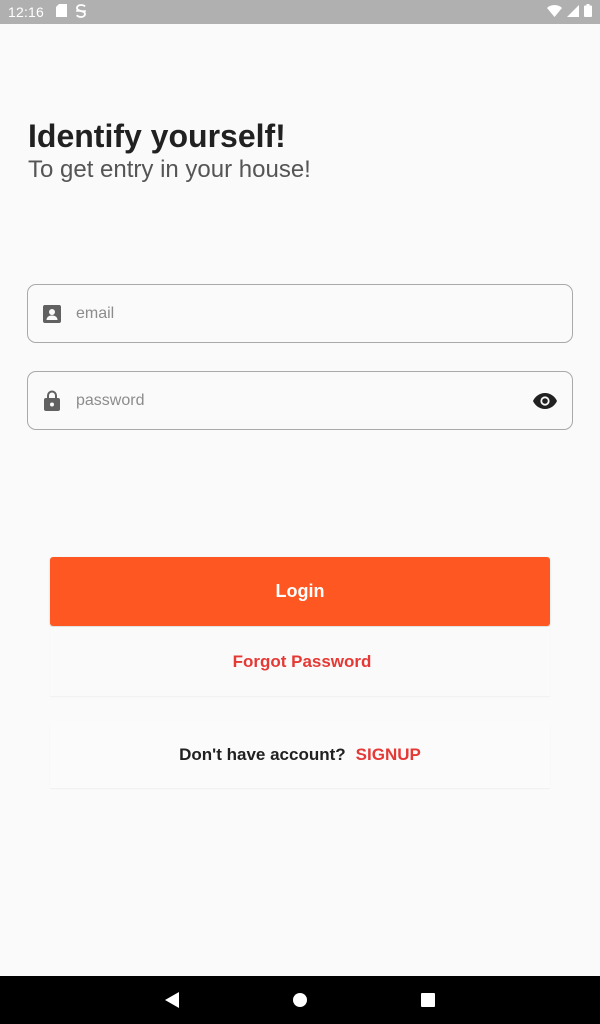 This screenshot has width=600, height=1024. What do you see at coordinates (62, 12) in the screenshot?
I see `sd-card-icon` at bounding box center [62, 12].